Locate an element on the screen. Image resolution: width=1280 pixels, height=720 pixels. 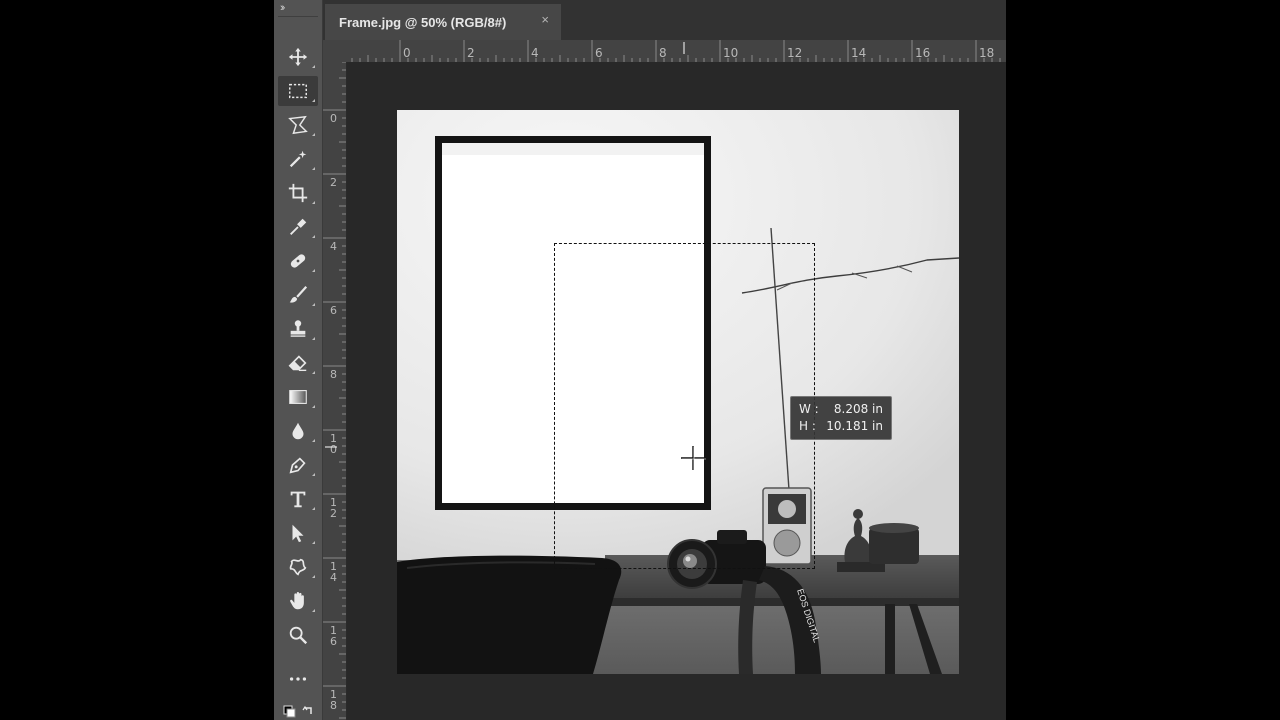
crop-icon is located at coordinates (298, 193).